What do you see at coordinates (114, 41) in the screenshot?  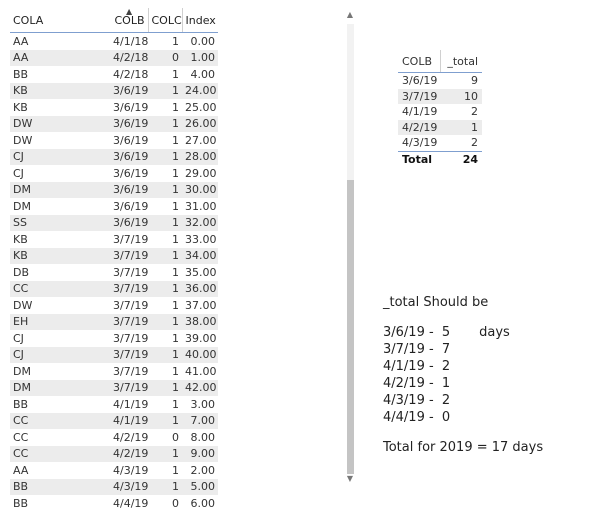 I see `table-row: AA 4/1/18 1 0.00` at bounding box center [114, 41].